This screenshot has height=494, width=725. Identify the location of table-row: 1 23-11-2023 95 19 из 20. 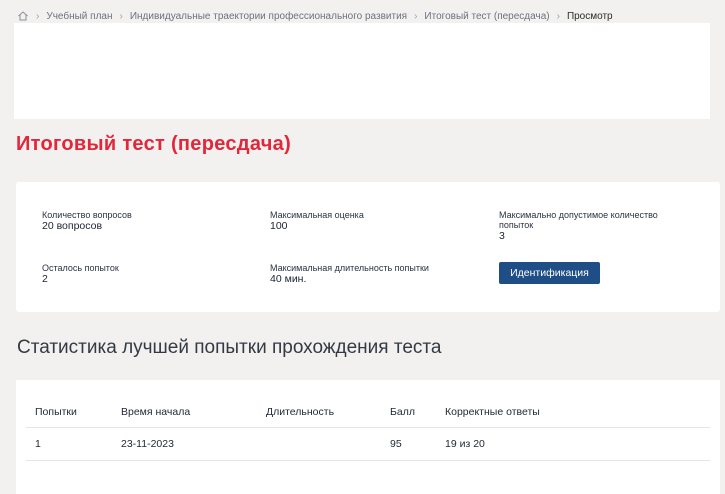
(368, 444).